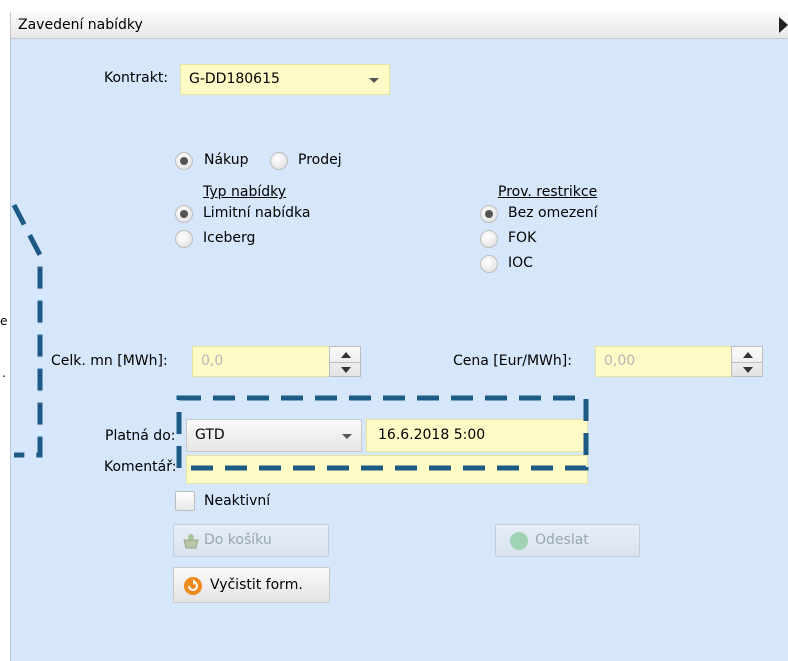 The width and height of the screenshot is (788, 661). Describe the element at coordinates (27, 330) in the screenshot. I see `left-dashed-bracket` at that location.